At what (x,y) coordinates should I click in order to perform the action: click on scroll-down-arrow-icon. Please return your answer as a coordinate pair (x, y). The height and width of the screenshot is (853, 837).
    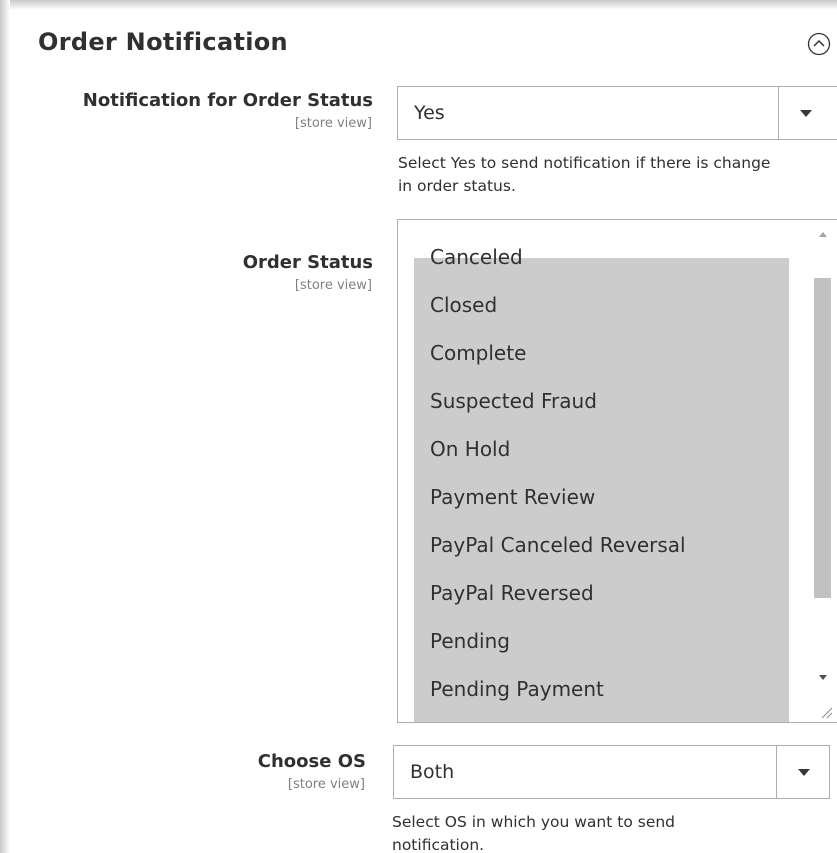
    Looking at the image, I should click on (823, 677).